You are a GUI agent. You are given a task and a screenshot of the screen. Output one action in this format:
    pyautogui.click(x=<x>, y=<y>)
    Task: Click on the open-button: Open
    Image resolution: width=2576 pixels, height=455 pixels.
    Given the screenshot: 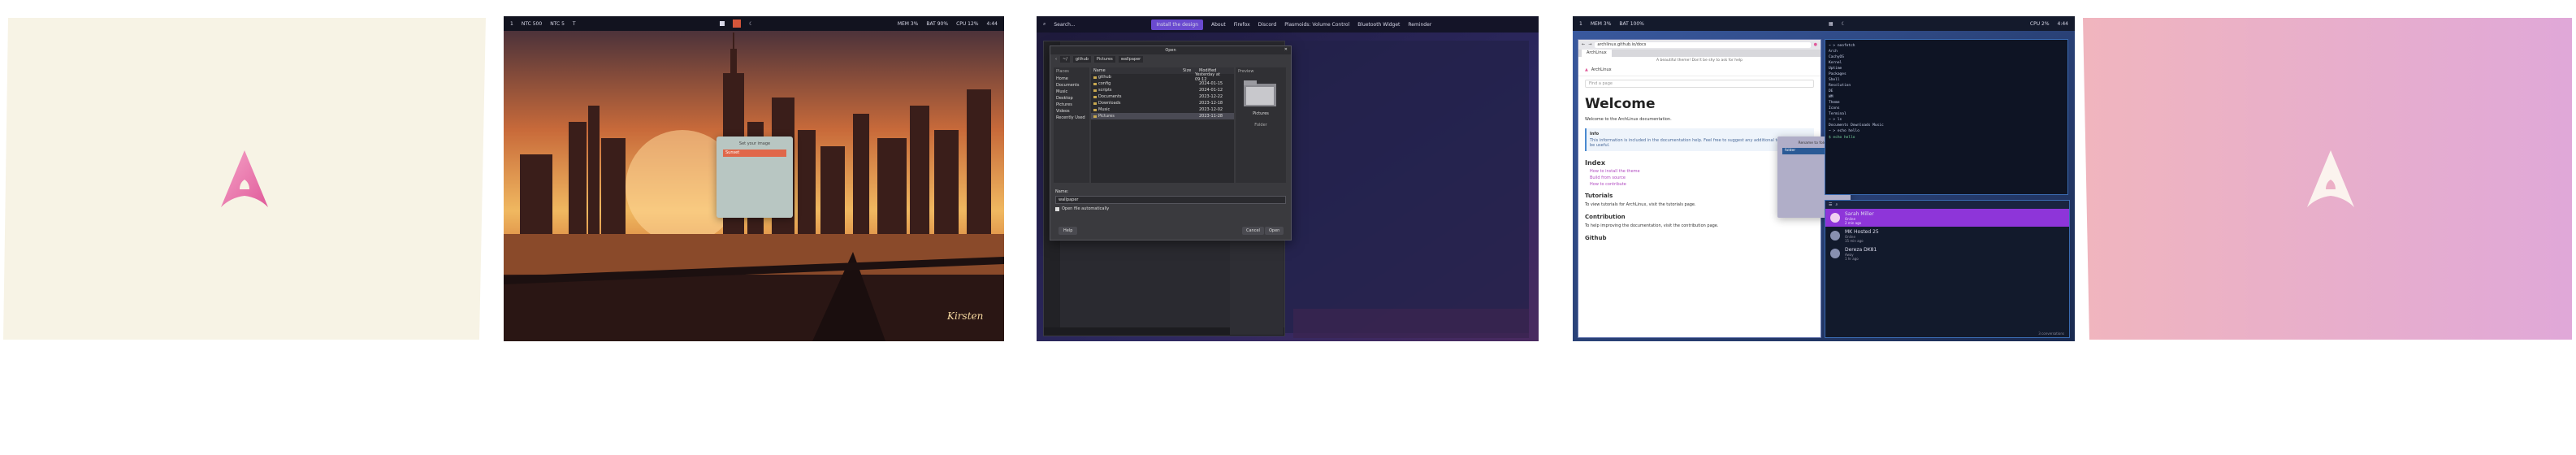 What is the action you would take?
    pyautogui.click(x=1274, y=231)
    